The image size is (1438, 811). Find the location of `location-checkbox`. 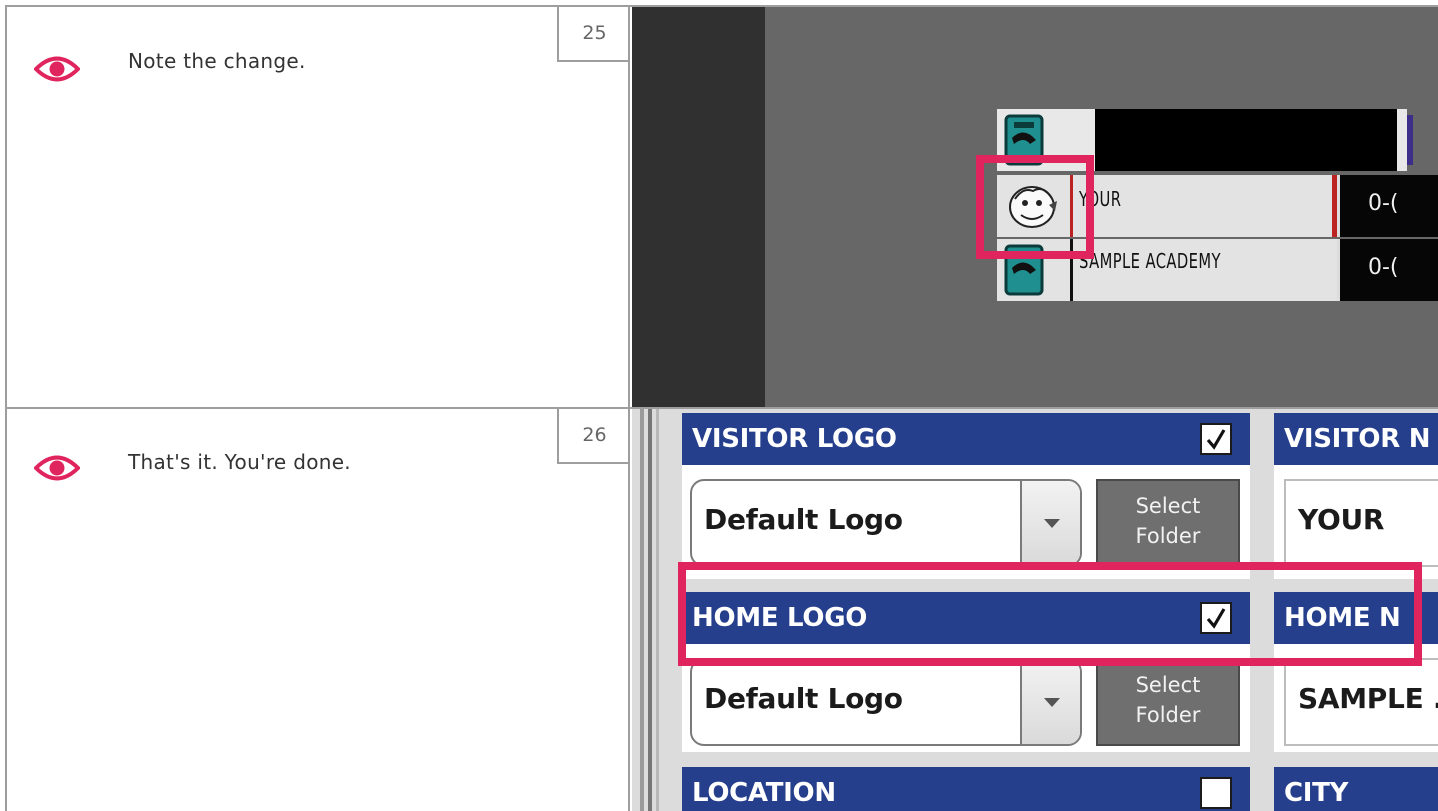

location-checkbox is located at coordinates (1216, 793).